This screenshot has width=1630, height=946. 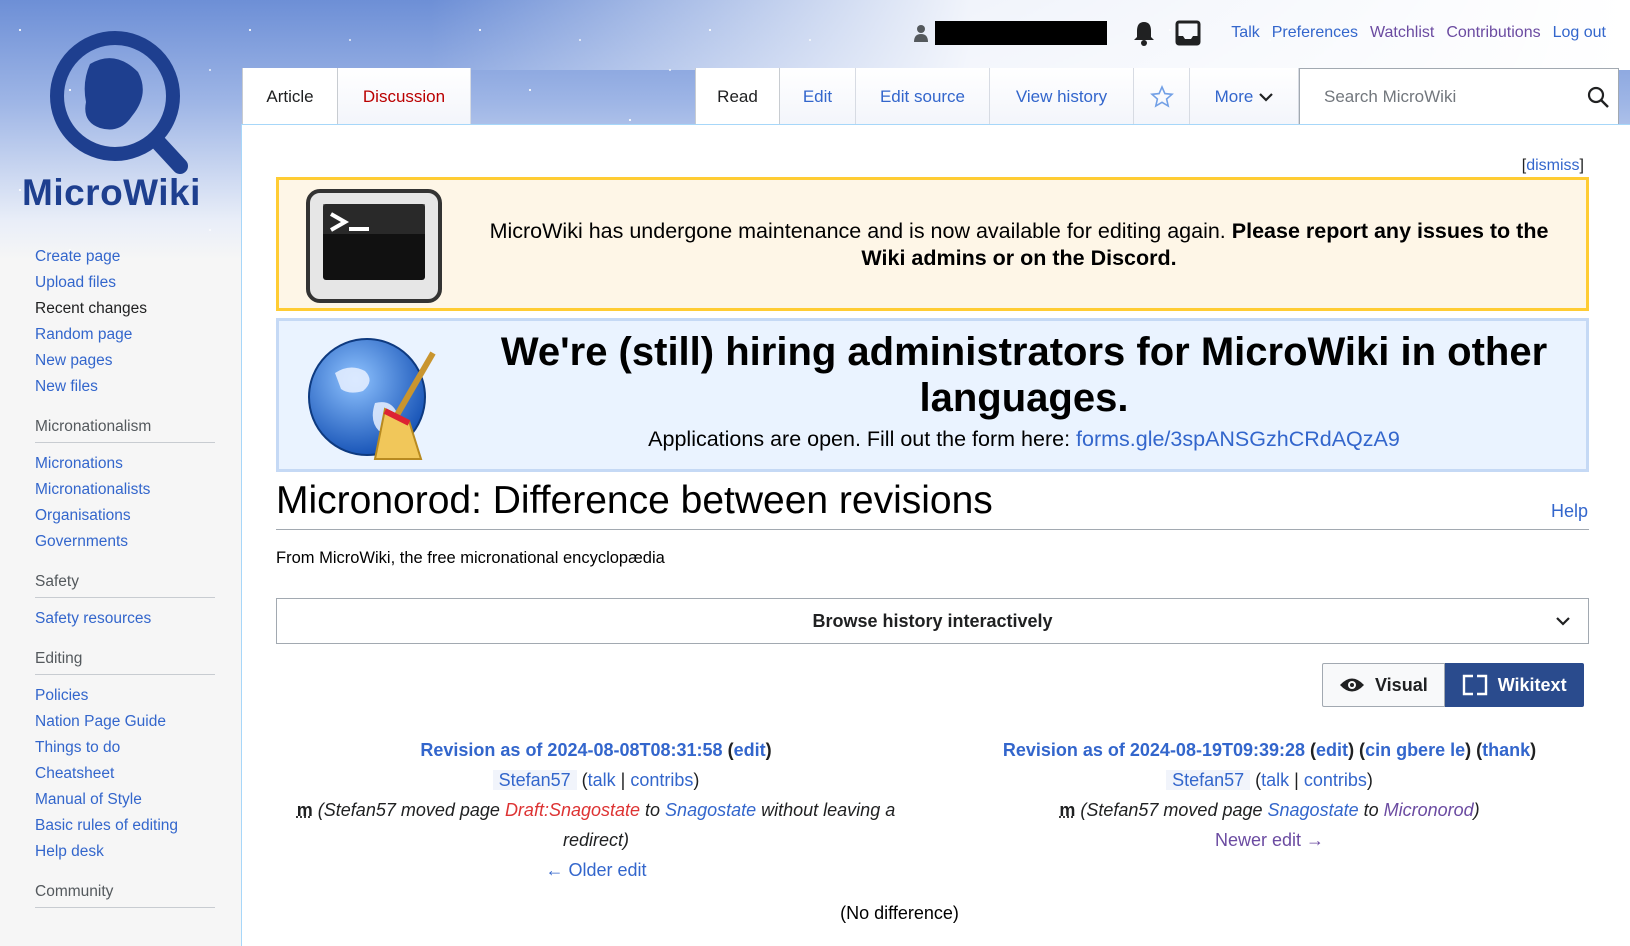 I want to click on browse-history-label: Browse history interactively, so click(x=932, y=620).